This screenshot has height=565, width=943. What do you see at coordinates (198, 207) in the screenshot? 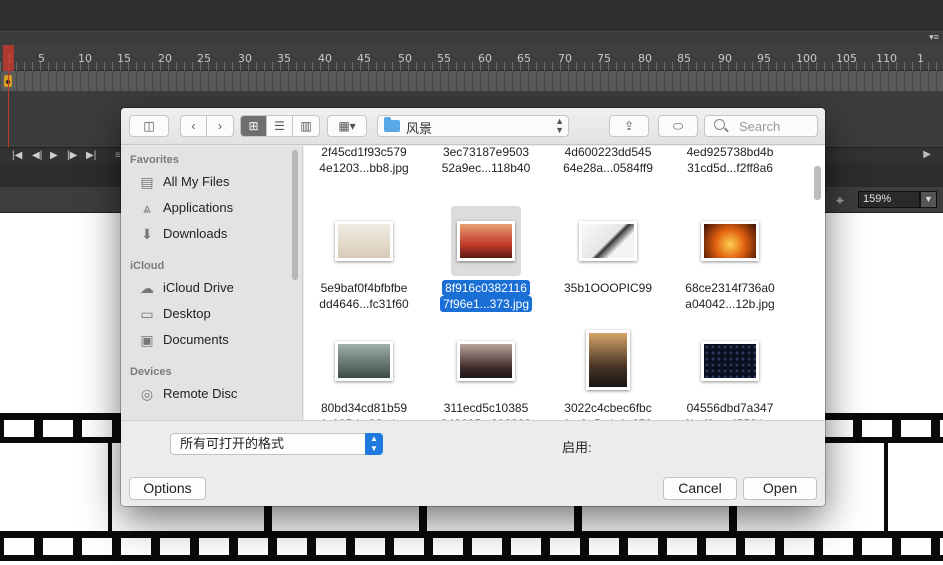
I see `sidebar-item-label: Applications` at bounding box center [198, 207].